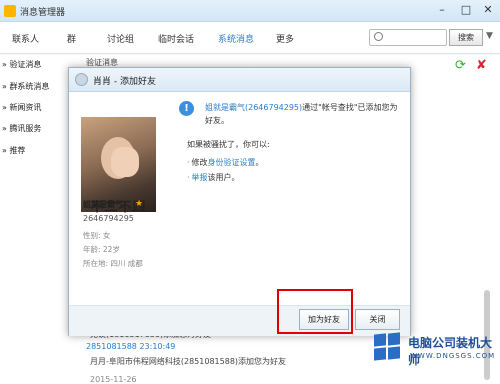 This screenshot has height=384, width=500. I want to click on list-item-sender: 2851081588 23:10:49, so click(130, 346).